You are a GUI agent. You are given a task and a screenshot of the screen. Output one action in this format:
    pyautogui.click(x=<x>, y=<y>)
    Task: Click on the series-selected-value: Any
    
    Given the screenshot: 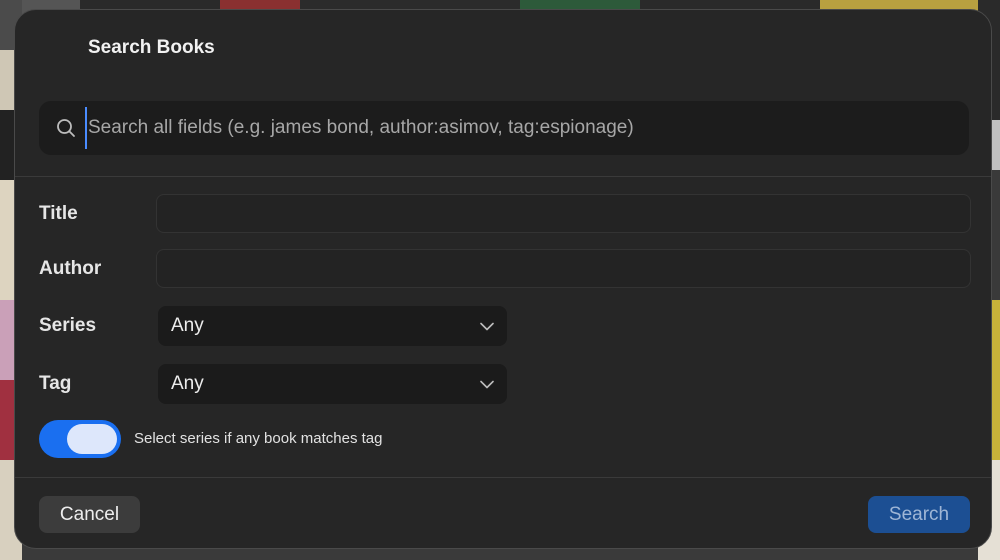 What is the action you would take?
    pyautogui.click(x=187, y=325)
    